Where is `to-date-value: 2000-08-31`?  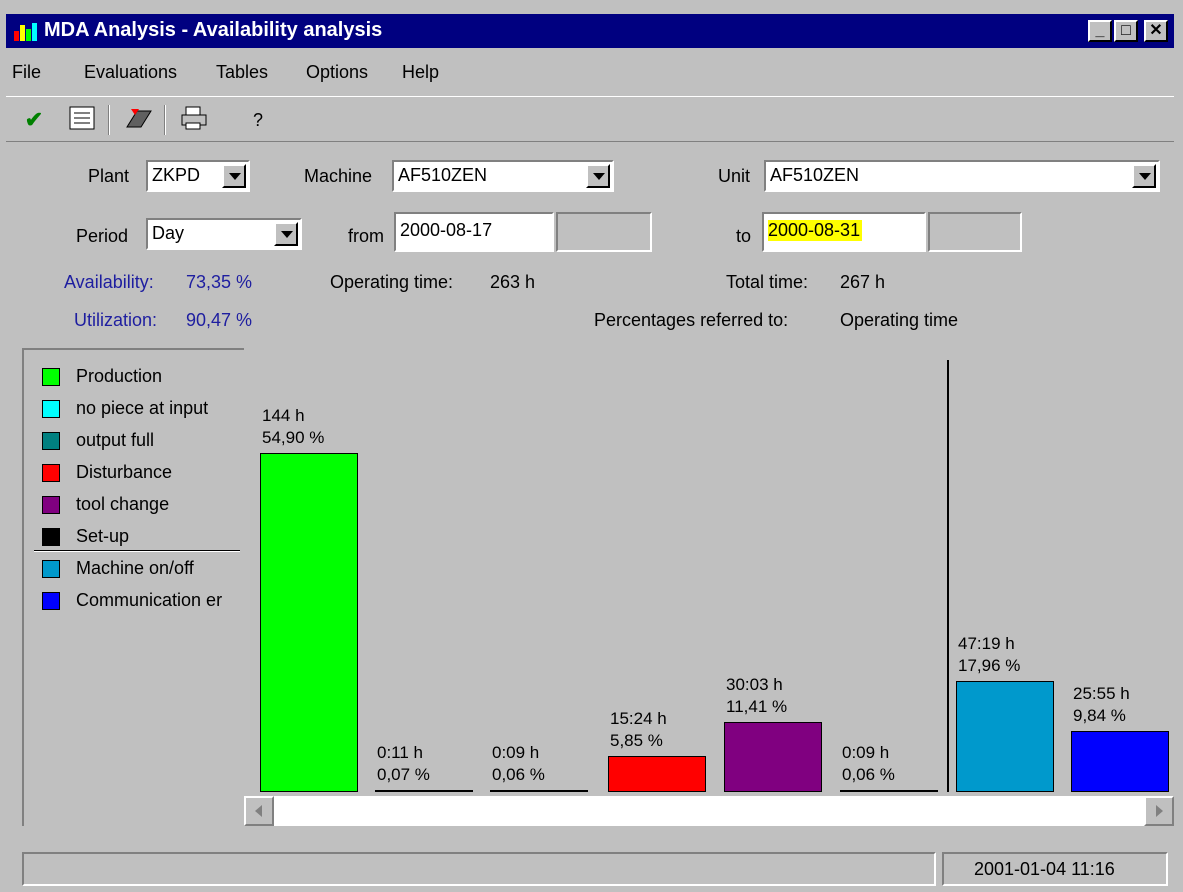 to-date-value: 2000-08-31 is located at coordinates (815, 230).